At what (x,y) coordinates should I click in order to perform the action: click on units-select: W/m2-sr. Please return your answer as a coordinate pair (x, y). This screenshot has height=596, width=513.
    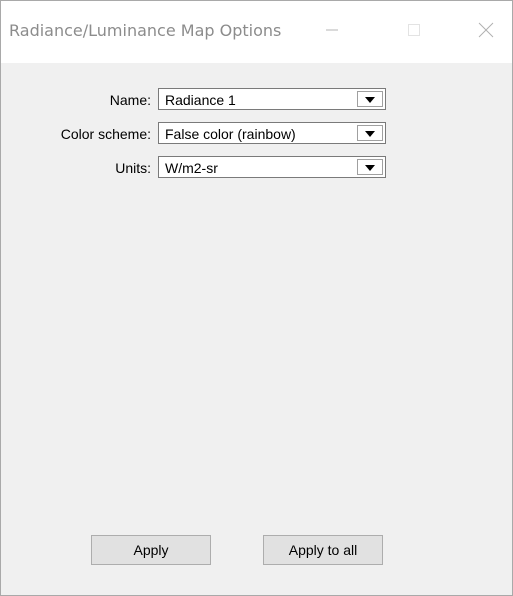
    Looking at the image, I should click on (272, 167).